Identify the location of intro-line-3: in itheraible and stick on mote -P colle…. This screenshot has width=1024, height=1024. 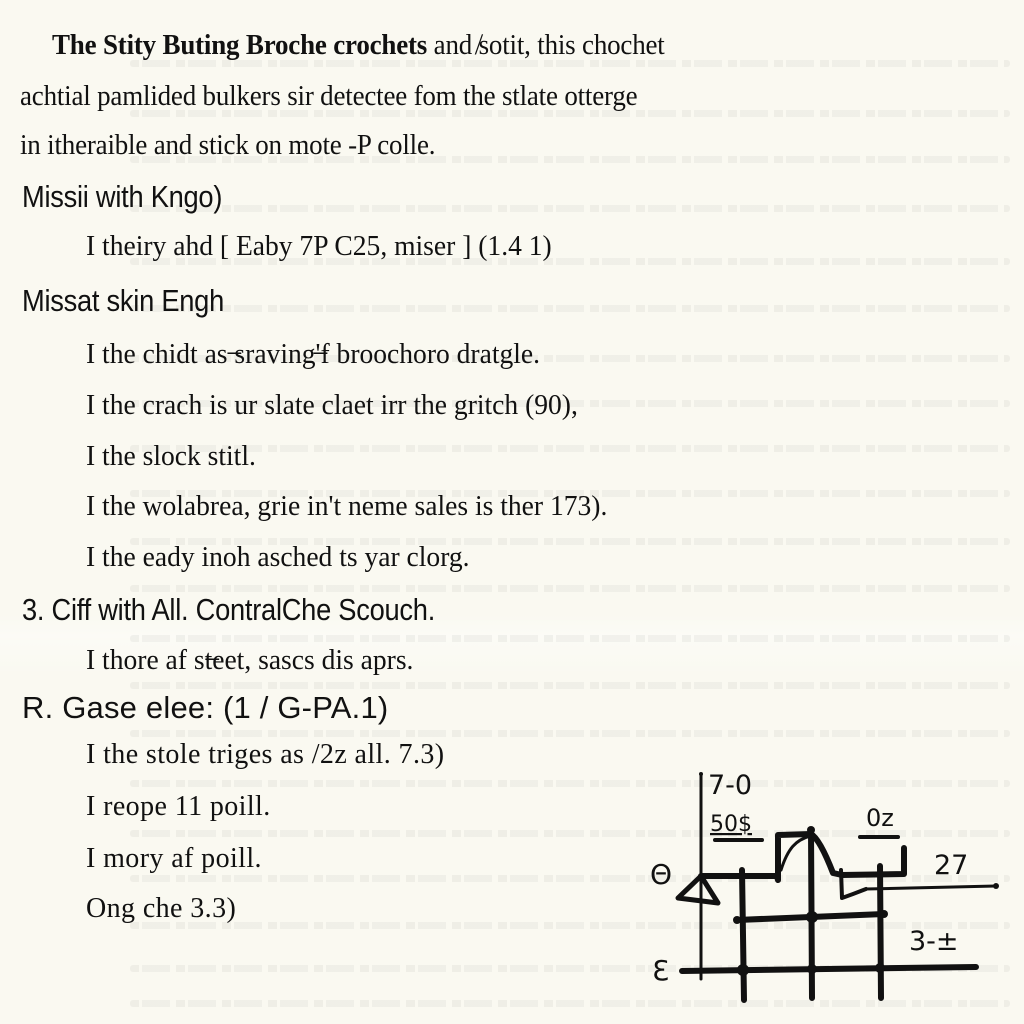
(228, 145).